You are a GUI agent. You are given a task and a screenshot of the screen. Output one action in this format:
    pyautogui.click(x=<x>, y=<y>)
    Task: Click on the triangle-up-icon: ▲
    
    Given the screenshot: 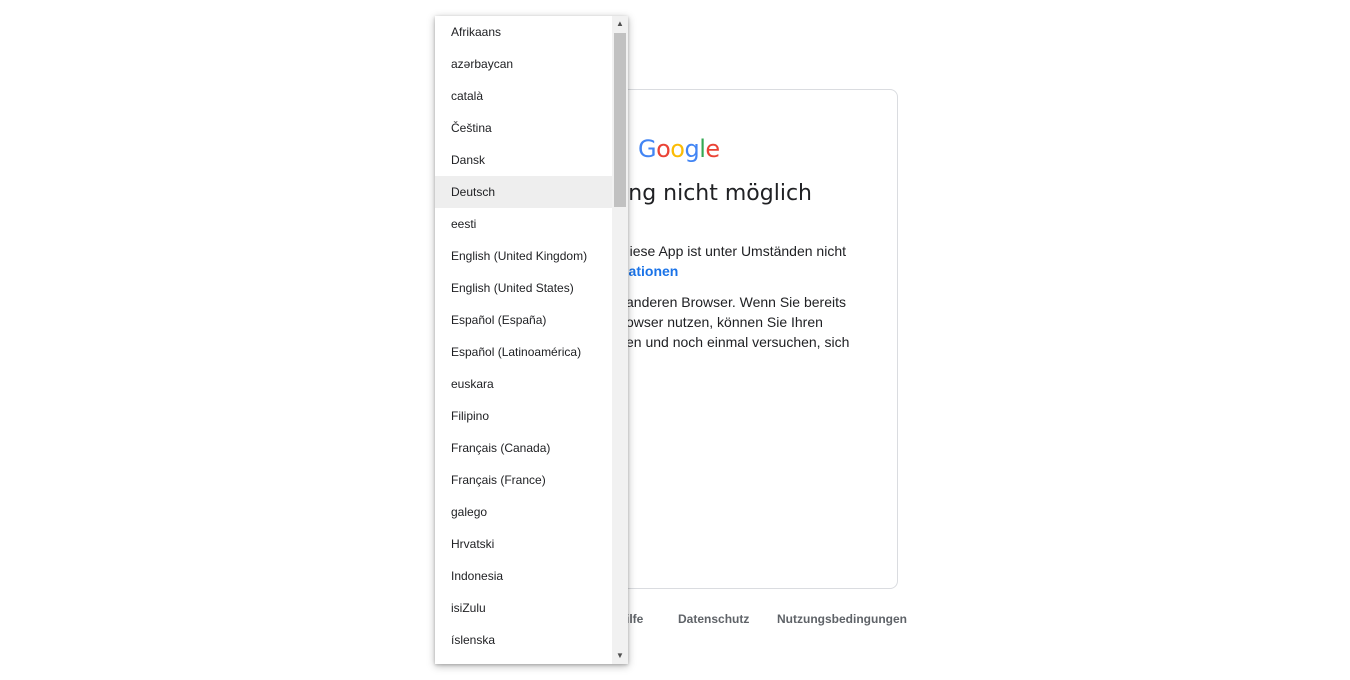 What is the action you would take?
    pyautogui.click(x=620, y=24)
    